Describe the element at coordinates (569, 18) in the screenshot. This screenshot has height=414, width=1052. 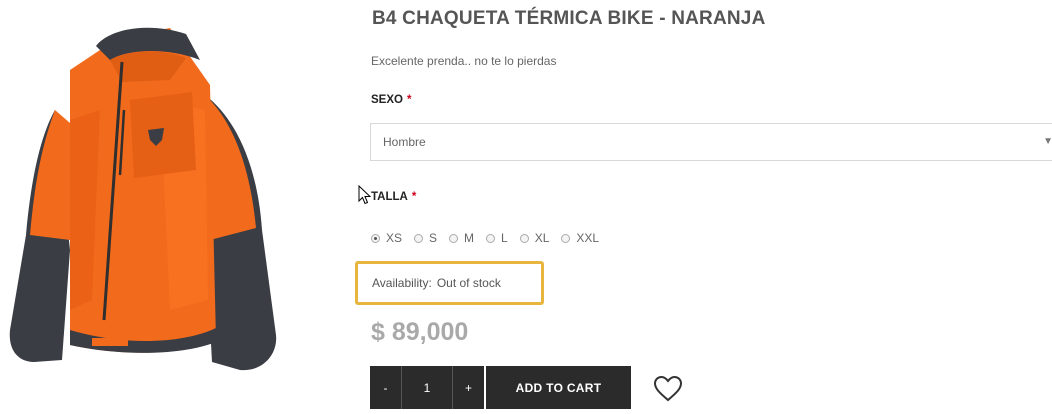
I see `product-title: B4 CHAQUETA TÉRMICA BIKE - NARANJA` at that location.